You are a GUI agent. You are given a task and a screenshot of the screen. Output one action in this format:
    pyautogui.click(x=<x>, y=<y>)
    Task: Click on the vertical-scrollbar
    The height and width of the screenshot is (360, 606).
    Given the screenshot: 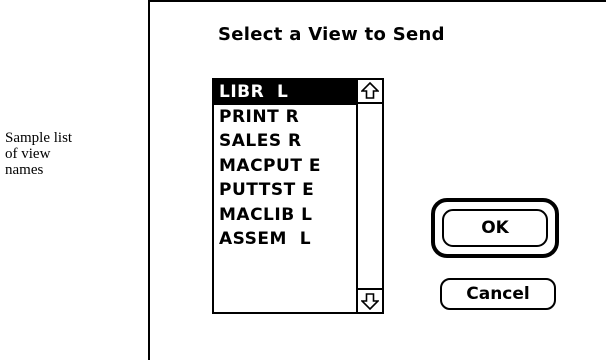 What is the action you would take?
    pyautogui.click(x=369, y=196)
    